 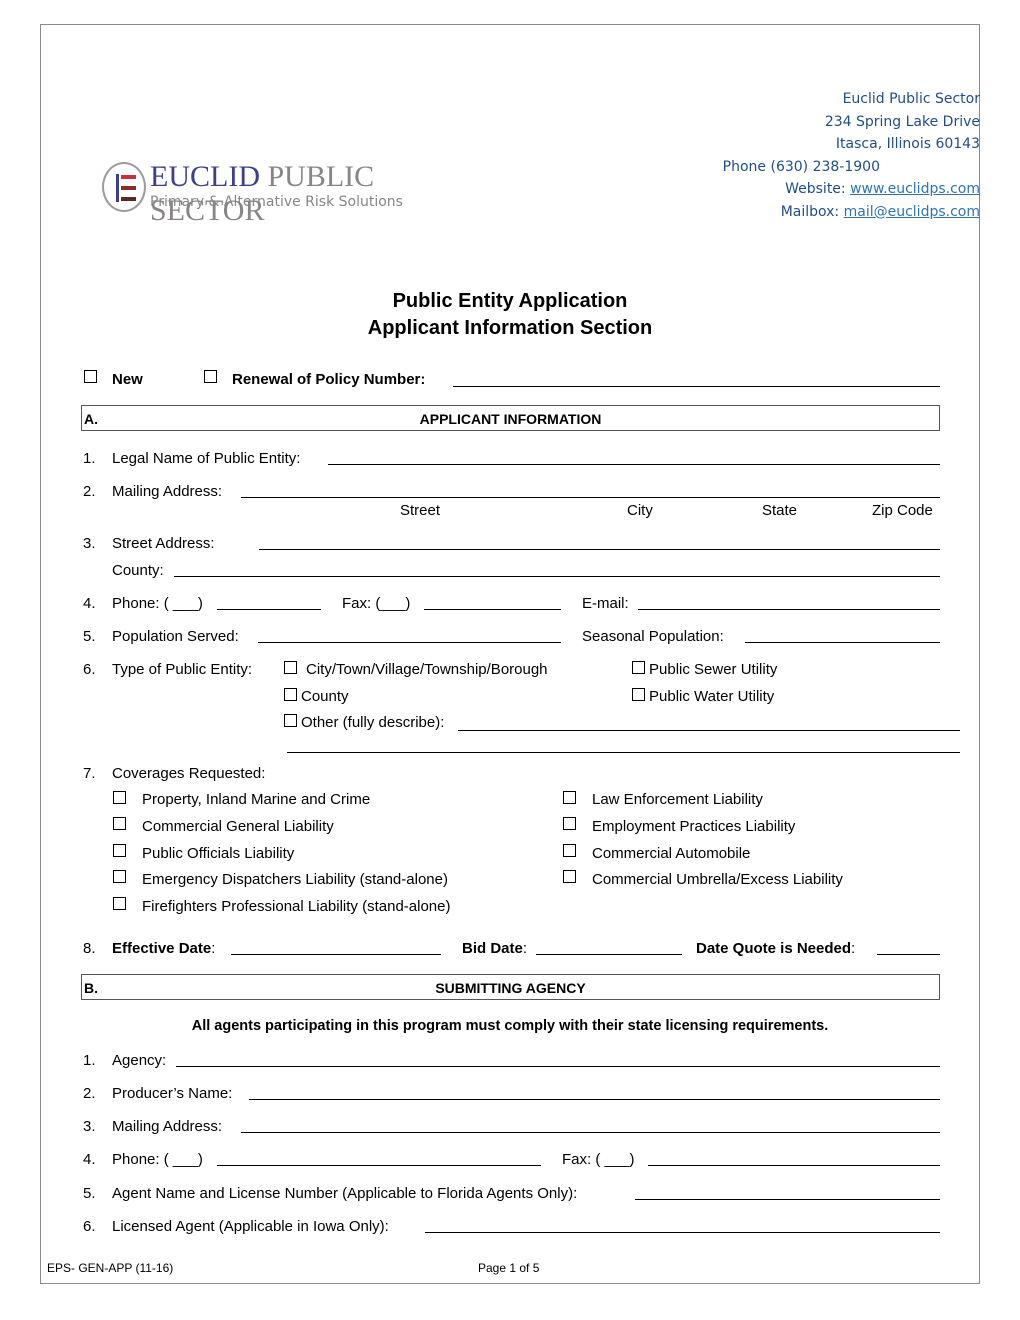 I want to click on entity-sewer-label: Public Sewer Utility, so click(x=713, y=669).